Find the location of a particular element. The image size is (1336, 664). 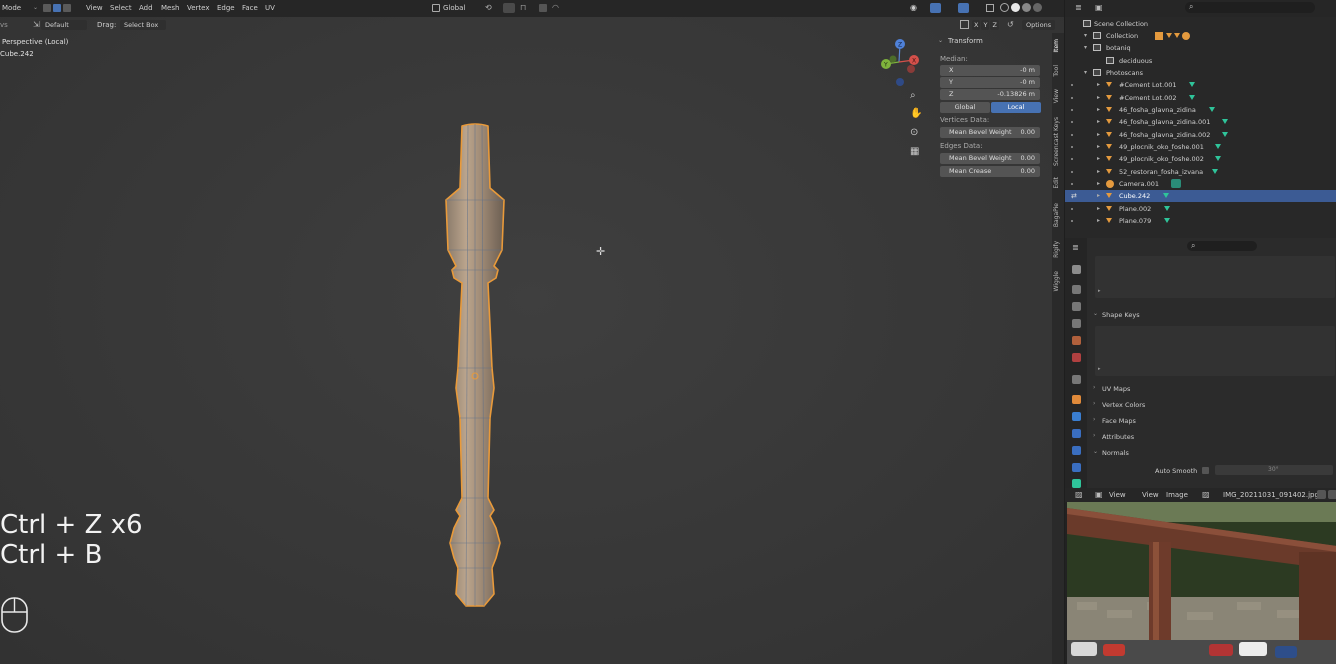

vertex-select-icon is located at coordinates (47, 8).